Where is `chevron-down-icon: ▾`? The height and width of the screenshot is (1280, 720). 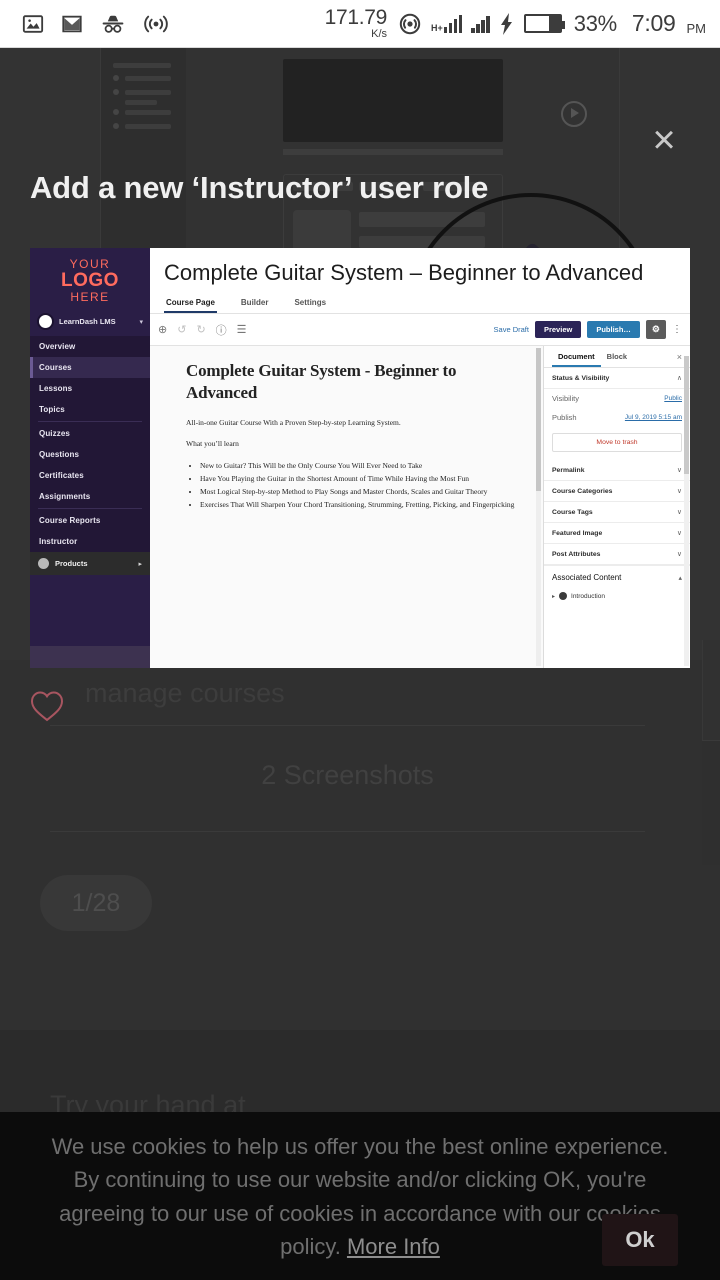 chevron-down-icon: ▾ is located at coordinates (141, 322).